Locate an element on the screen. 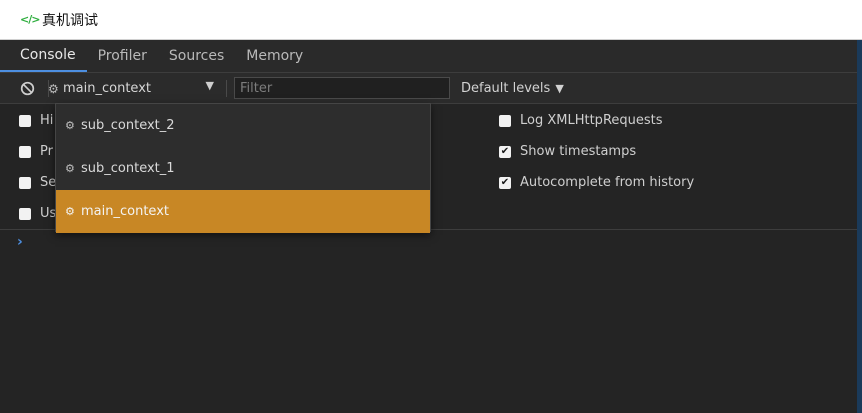  setting-option: Hi is located at coordinates (36, 120).